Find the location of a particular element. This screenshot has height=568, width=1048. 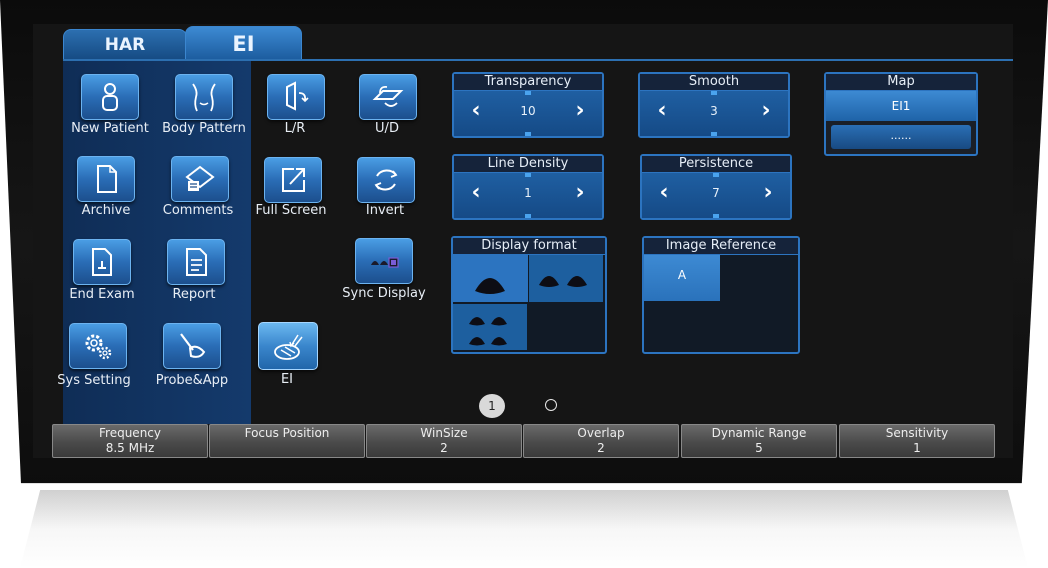

report-label: Report is located at coordinates (194, 294).